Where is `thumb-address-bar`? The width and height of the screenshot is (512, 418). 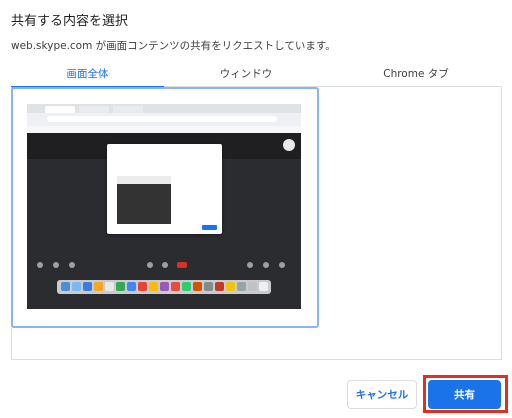
thumb-address-bar is located at coordinates (162, 119).